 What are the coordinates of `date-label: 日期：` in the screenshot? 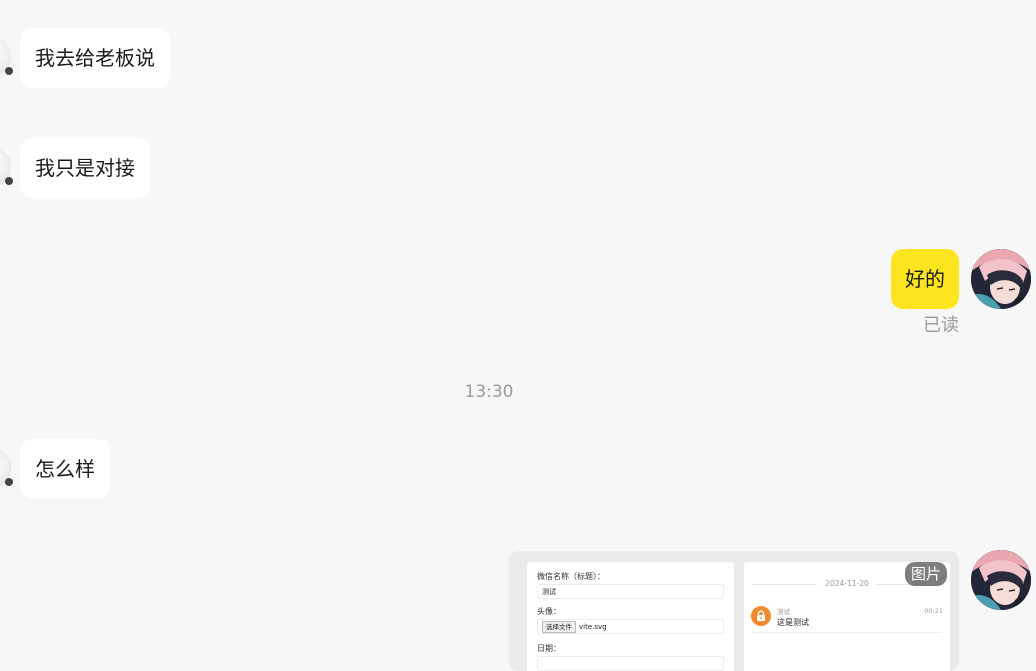 It's located at (549, 648).